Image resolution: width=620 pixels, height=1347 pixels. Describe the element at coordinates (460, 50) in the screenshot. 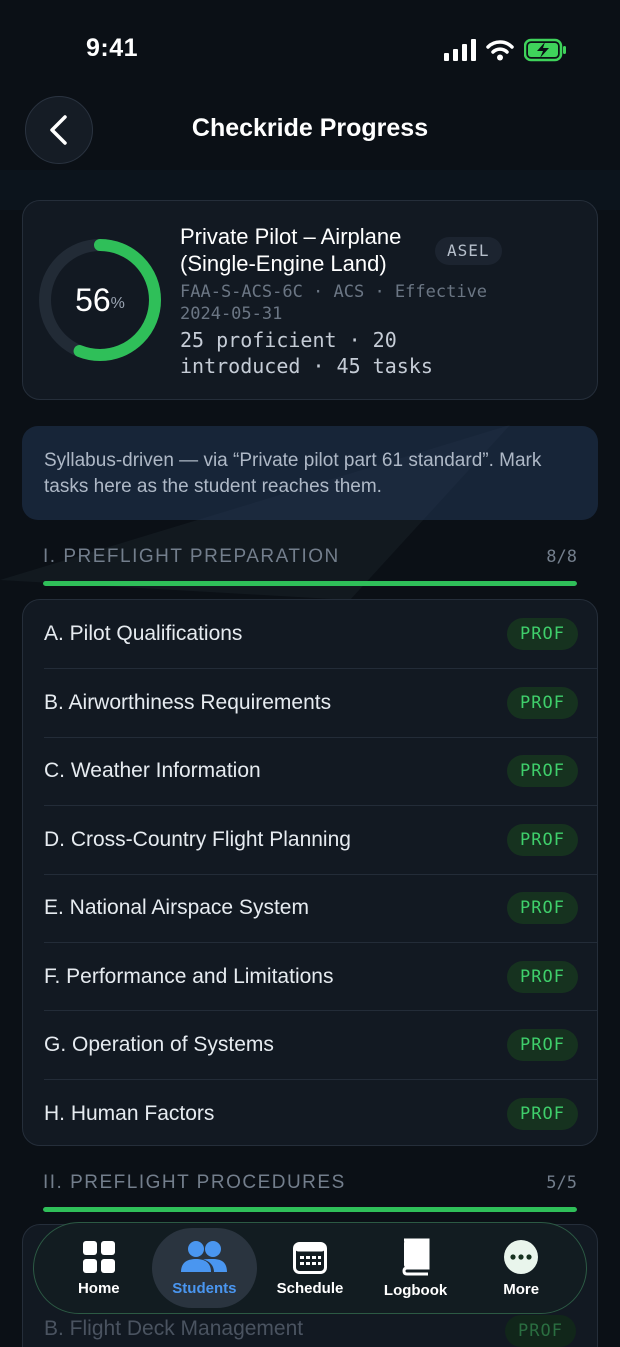

I see `signal-icon` at that location.